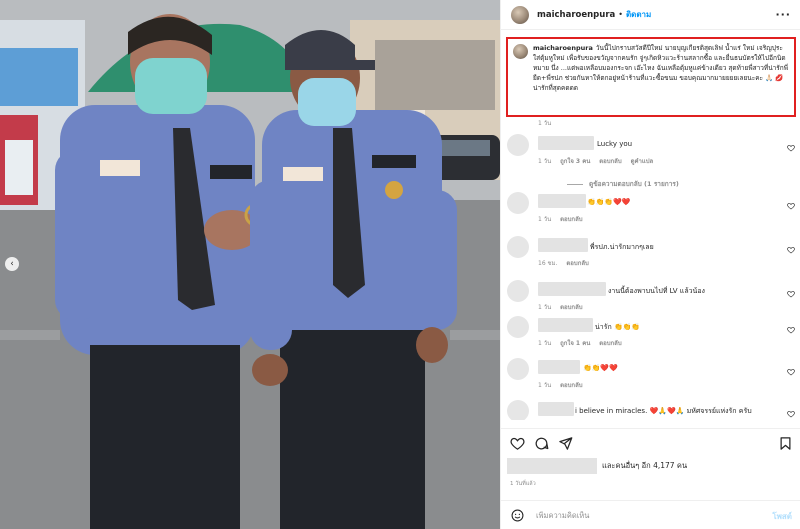 Image resolution: width=800 pixels, height=529 pixels. Describe the element at coordinates (618, 327) in the screenshot. I see `comment-text: น่ารัก 👏👏👏` at that location.